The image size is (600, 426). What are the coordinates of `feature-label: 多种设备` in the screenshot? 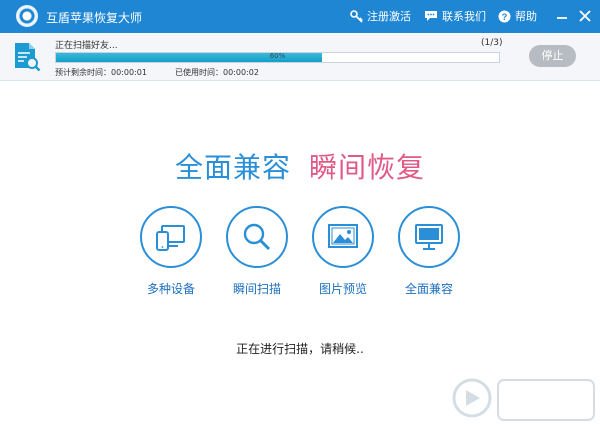 It's located at (170, 289).